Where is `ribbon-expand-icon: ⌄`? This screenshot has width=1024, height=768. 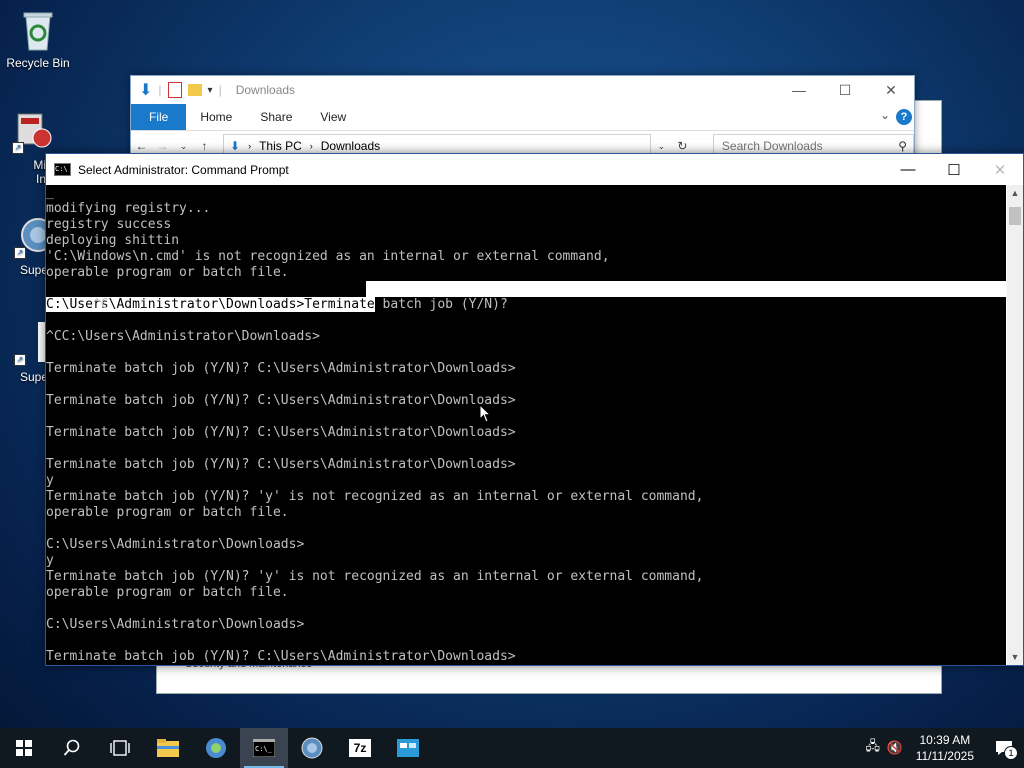 ribbon-expand-icon: ⌄ is located at coordinates (885, 115).